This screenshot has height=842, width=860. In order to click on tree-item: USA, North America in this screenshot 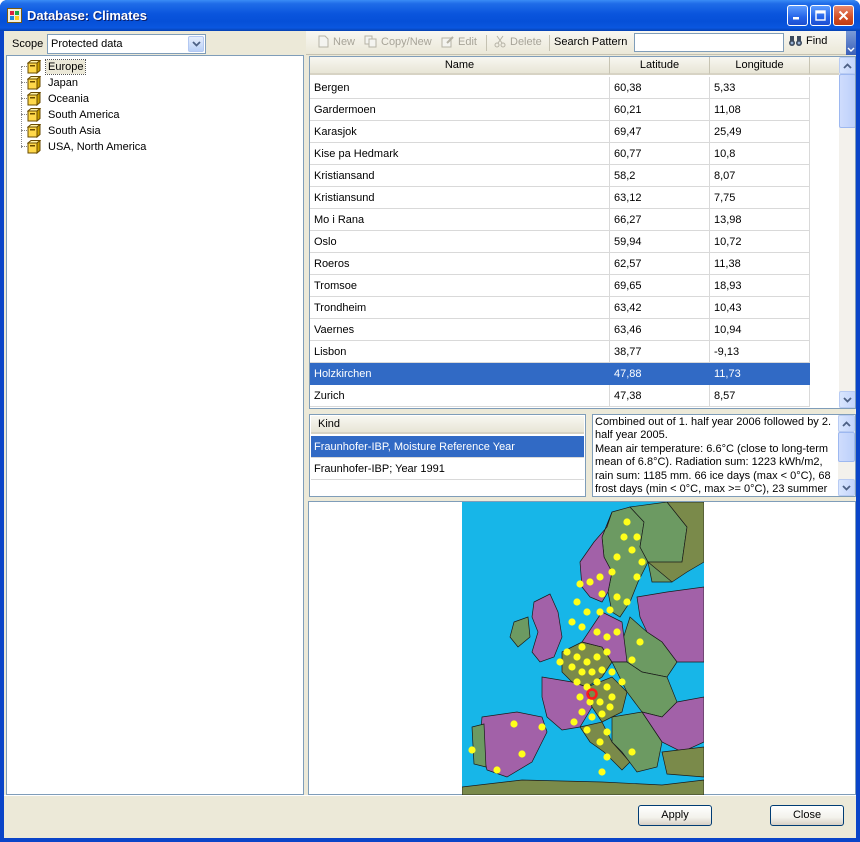, I will do `click(111, 147)`.